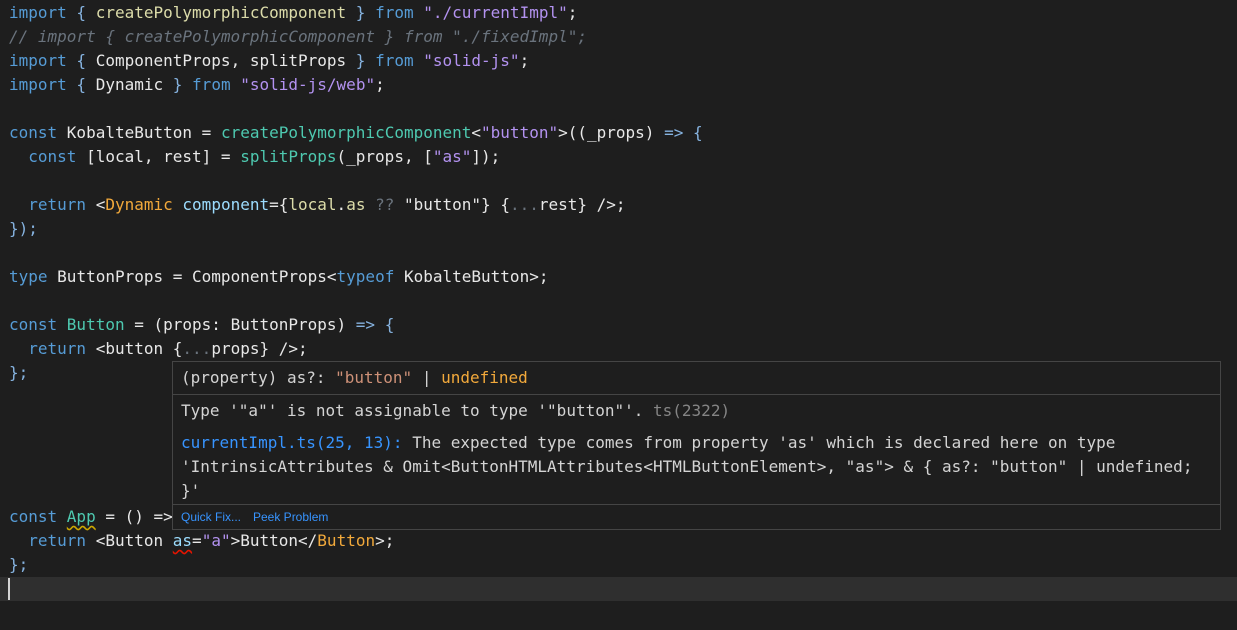 This screenshot has height=630, width=1237. I want to click on code-line-23: return <Button as="a">Button</Button>;, so click(201, 541).